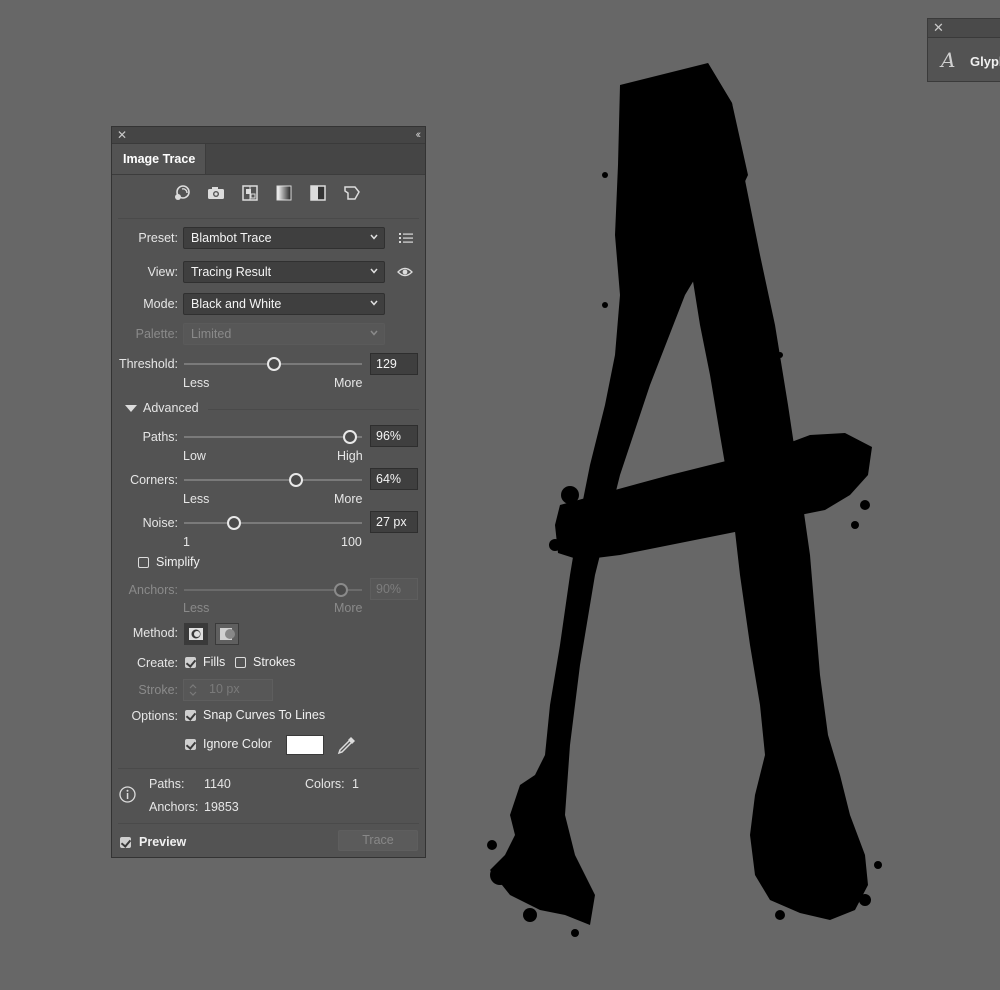 The height and width of the screenshot is (990, 1000). Describe the element at coordinates (162, 842) in the screenshot. I see `preview-label: Preview` at that location.